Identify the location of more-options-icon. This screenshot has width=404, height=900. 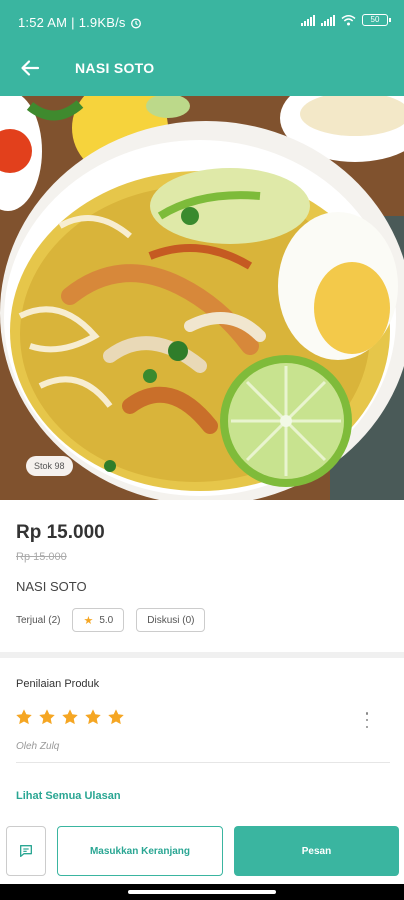
(367, 720).